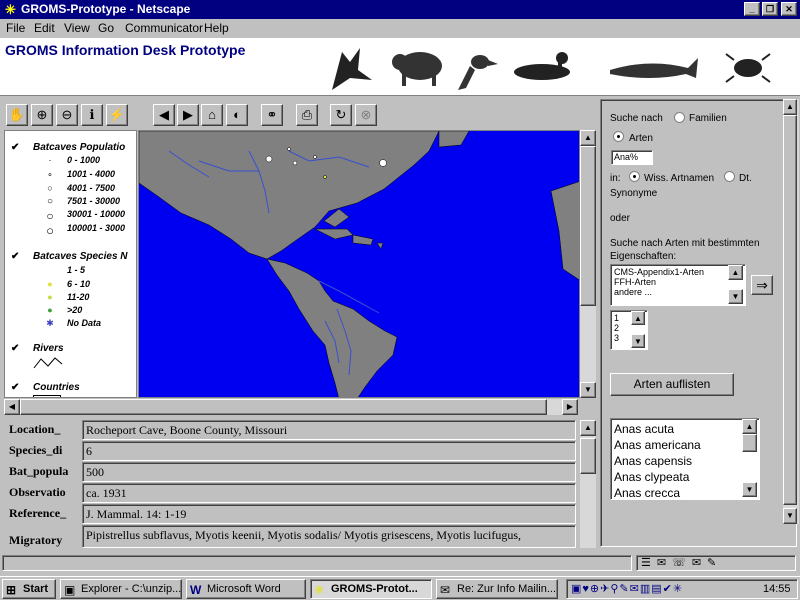 This screenshot has height=600, width=800. Describe the element at coordinates (634, 176) in the screenshot. I see `radio-wiss-artnamen` at that location.